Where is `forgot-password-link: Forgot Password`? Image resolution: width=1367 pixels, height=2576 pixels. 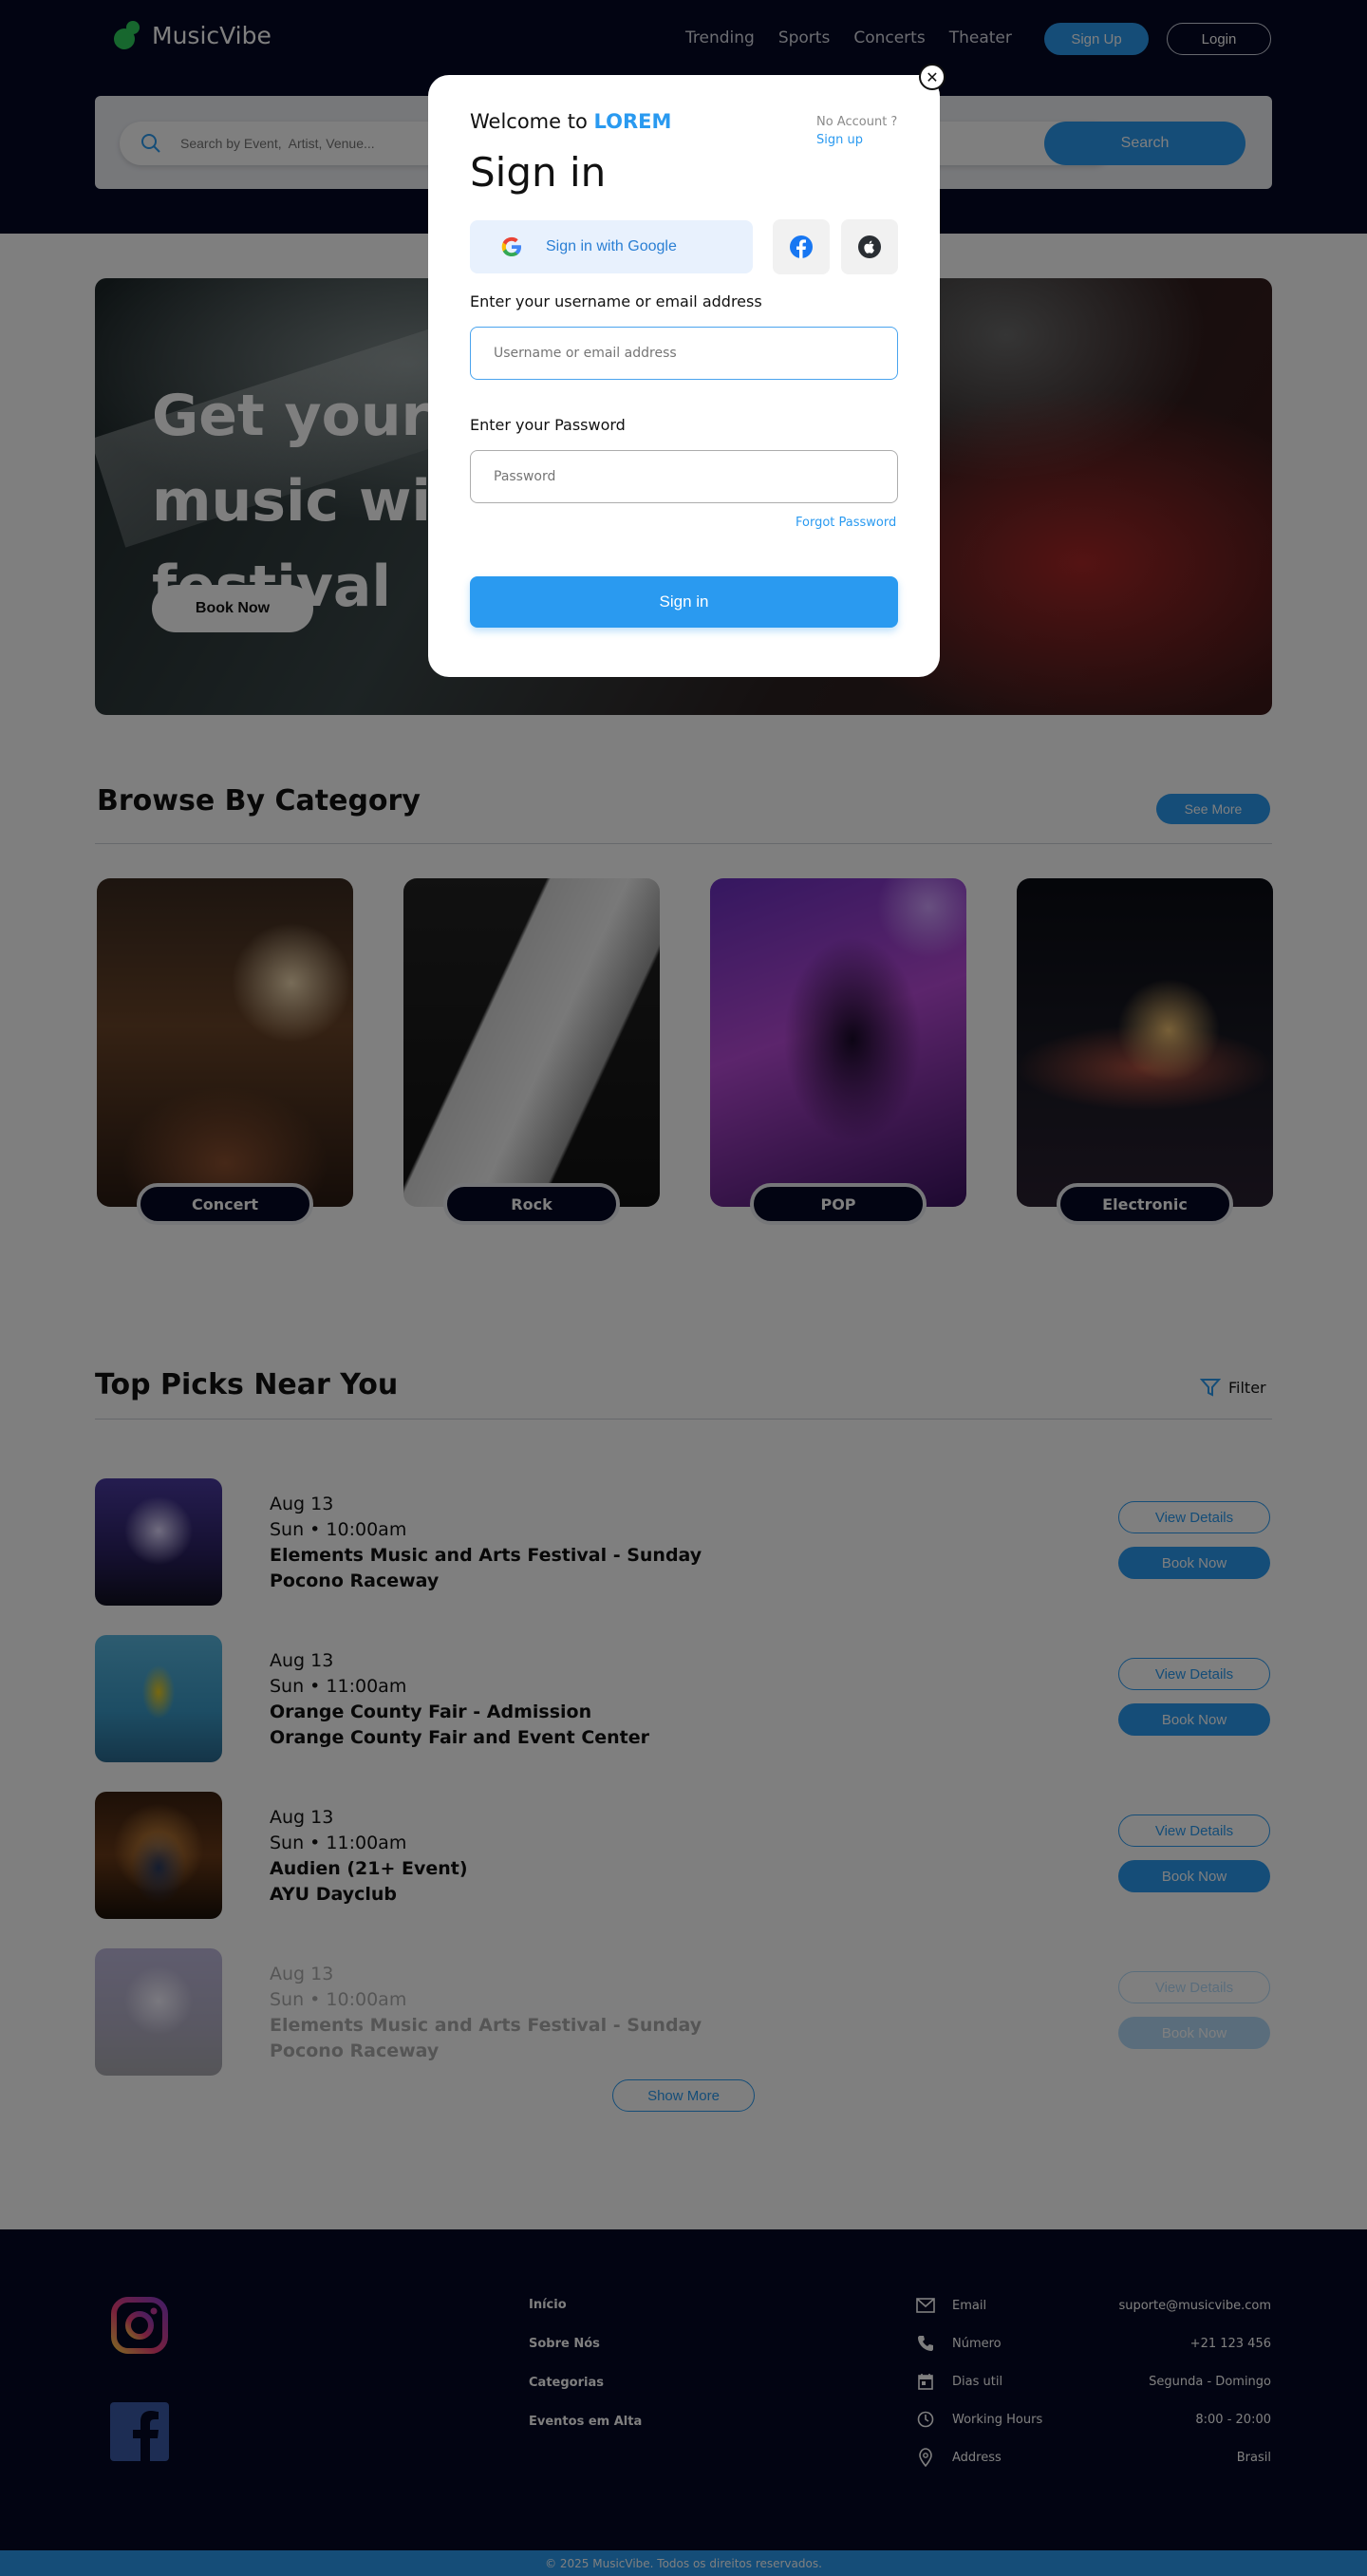
forgot-password-link: Forgot Password is located at coordinates (846, 523).